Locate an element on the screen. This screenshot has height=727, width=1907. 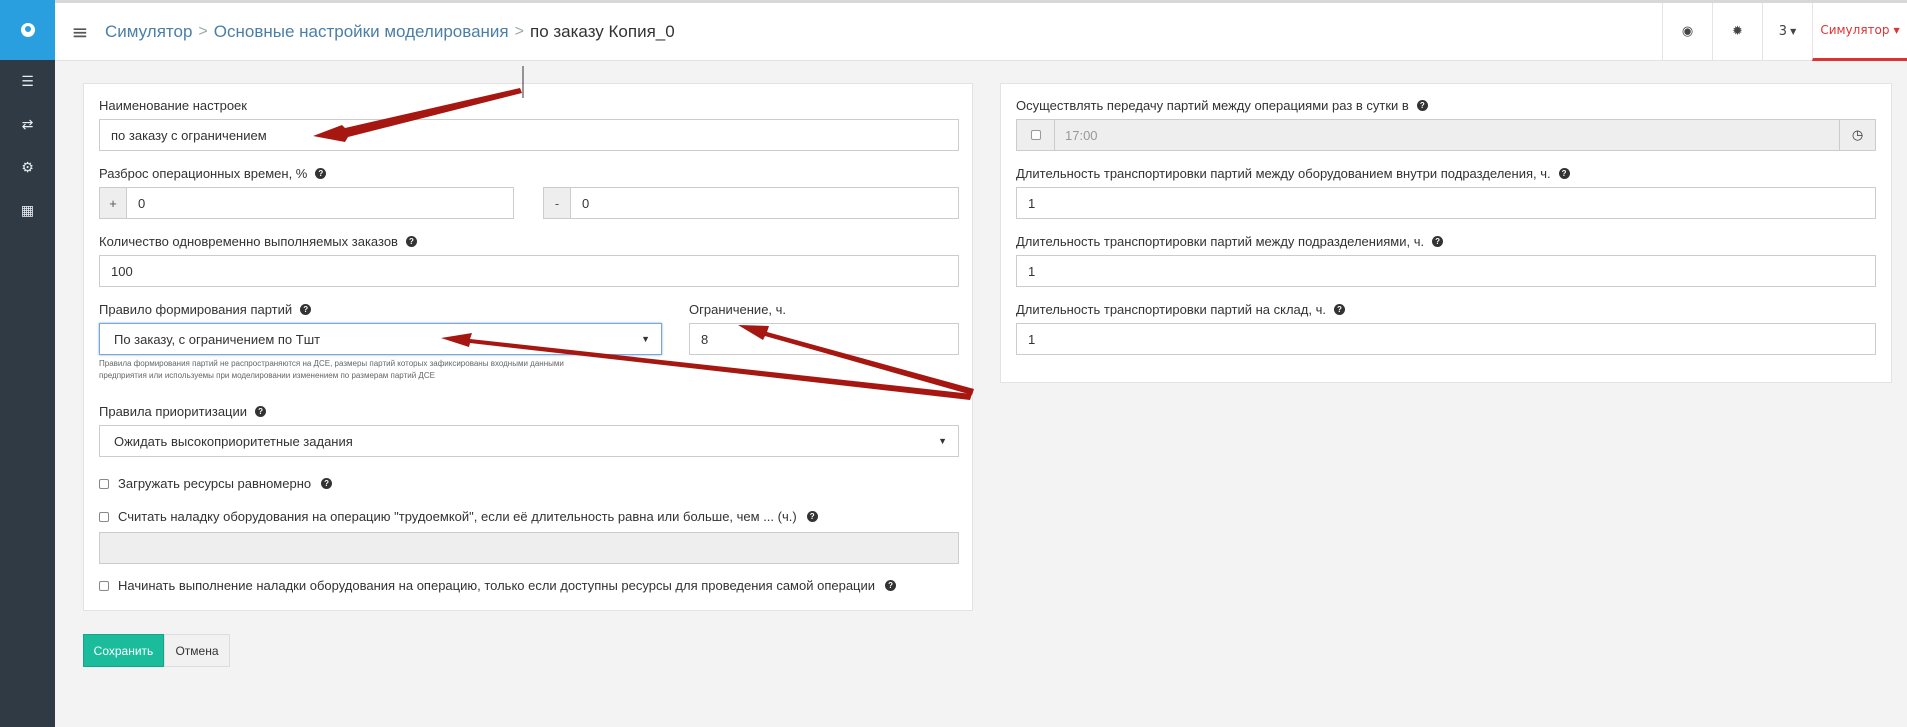
arrow-to-batch-rule is located at coordinates (706, 366).